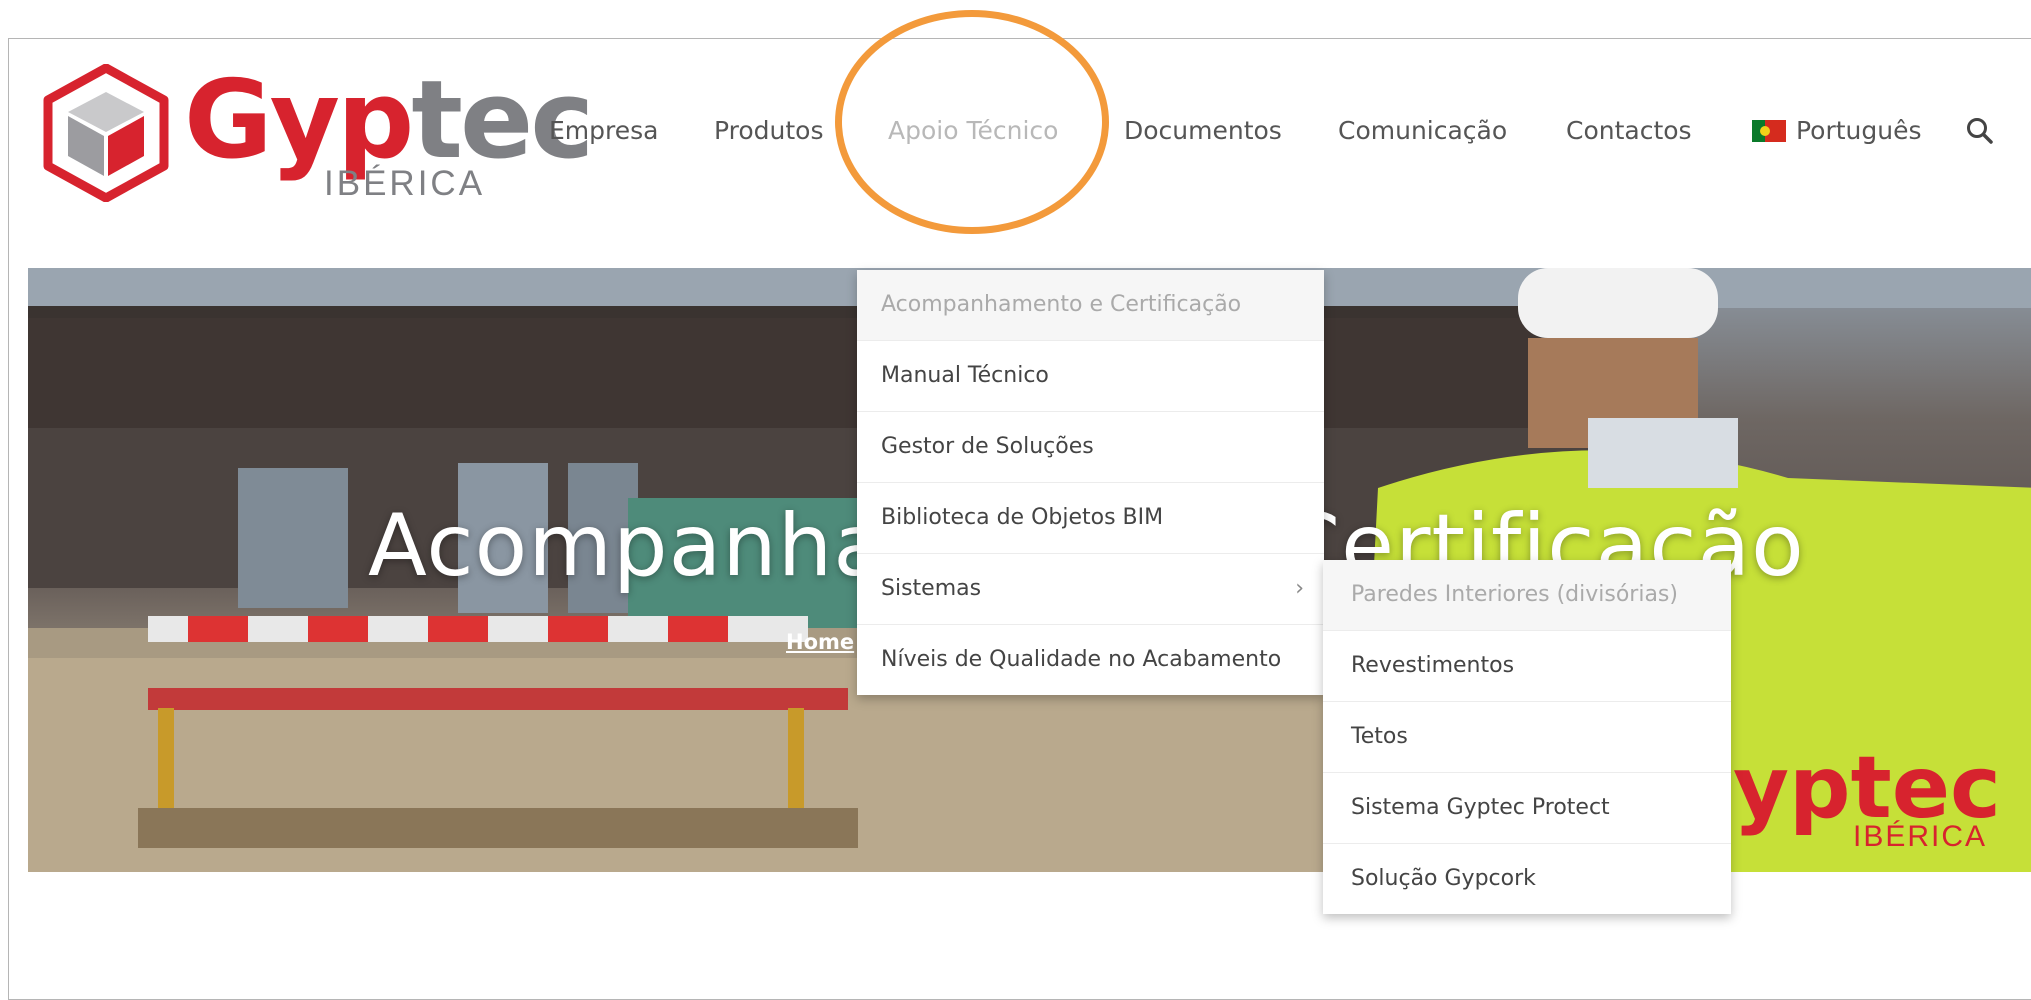 This screenshot has height=1000, width=2031. Describe the element at coordinates (1299, 588) in the screenshot. I see `chevron-right-icon: ›` at that location.